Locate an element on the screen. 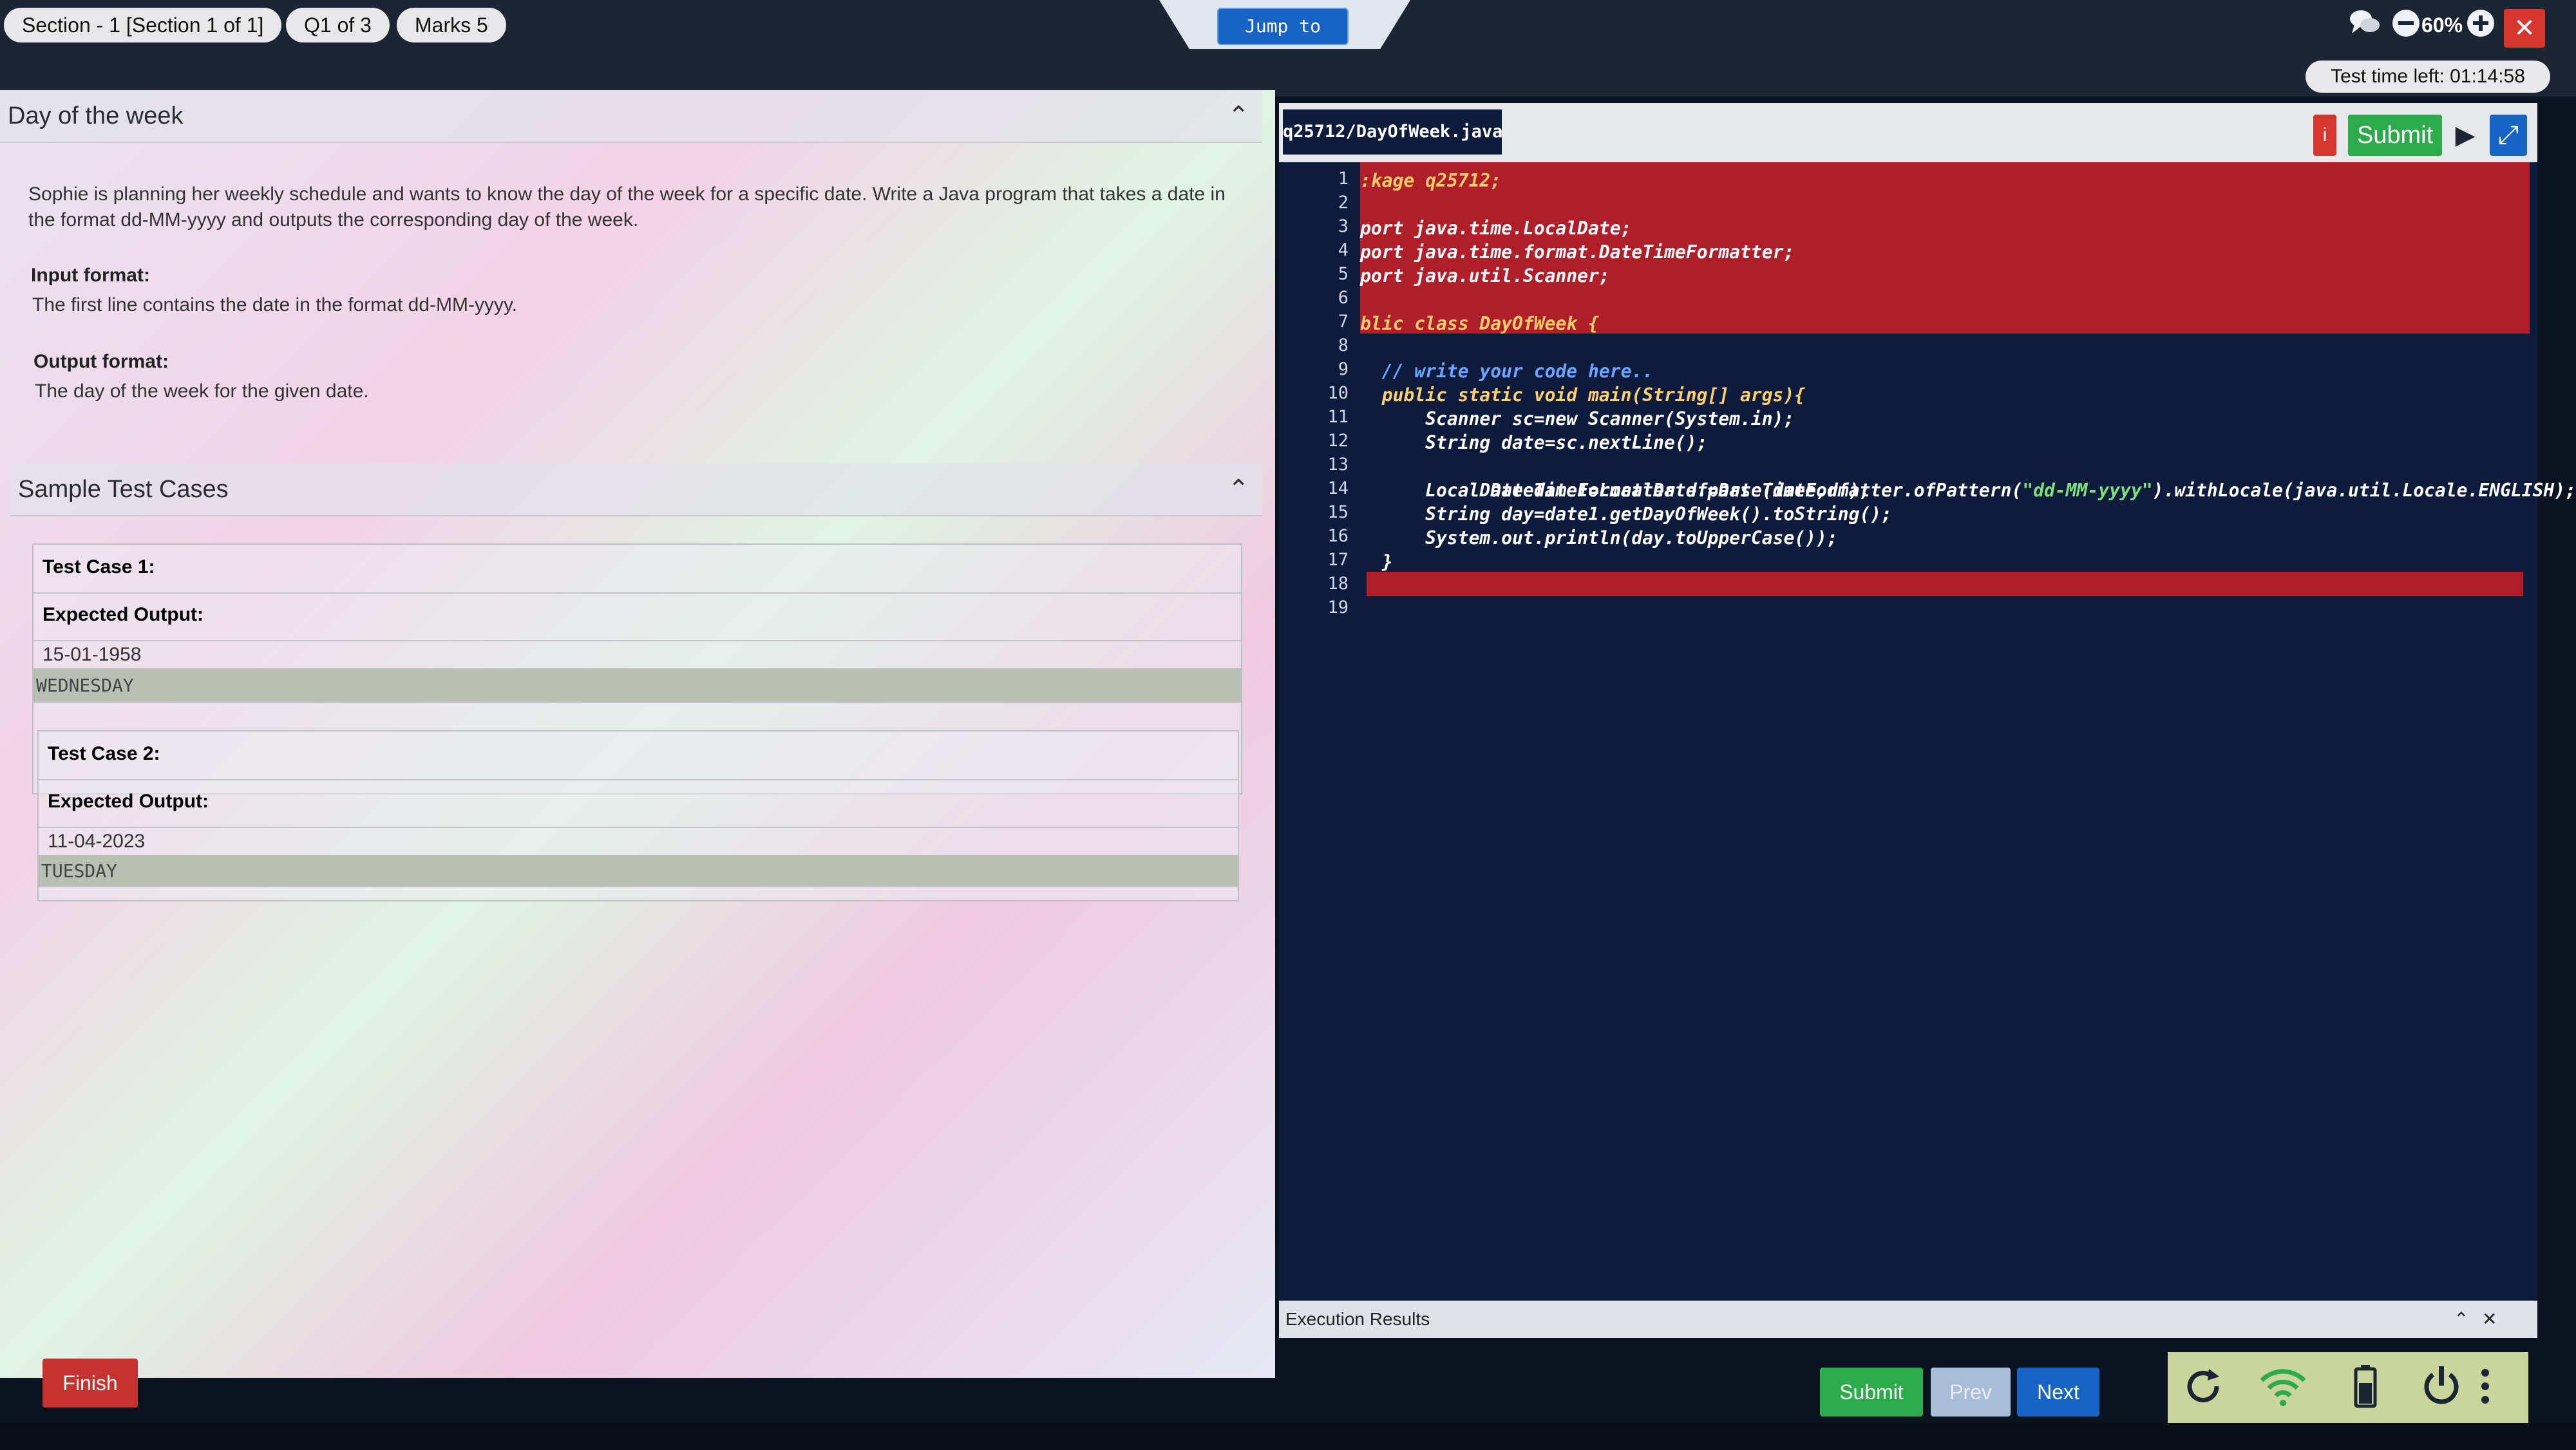  line-number: 3 is located at coordinates (1343, 226).